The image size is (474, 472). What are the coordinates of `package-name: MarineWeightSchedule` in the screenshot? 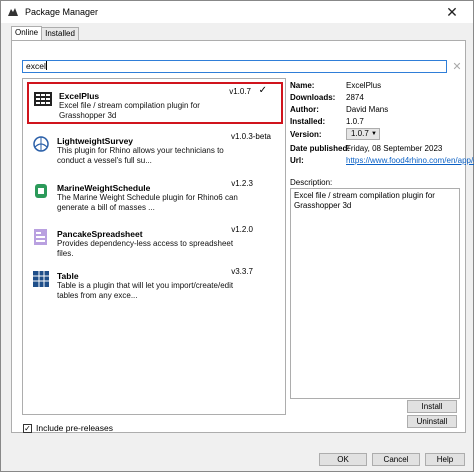 It's located at (104, 188).